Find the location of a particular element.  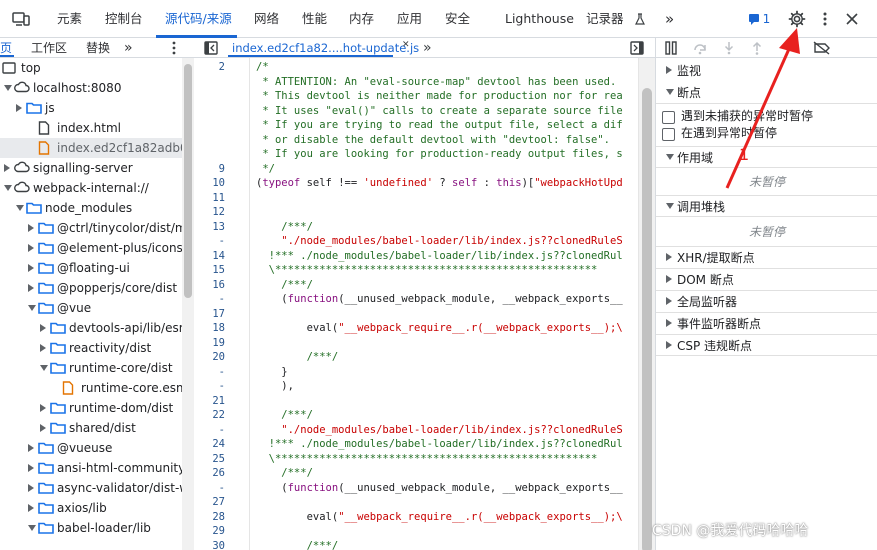

annotation-number: 1 is located at coordinates (744, 154).